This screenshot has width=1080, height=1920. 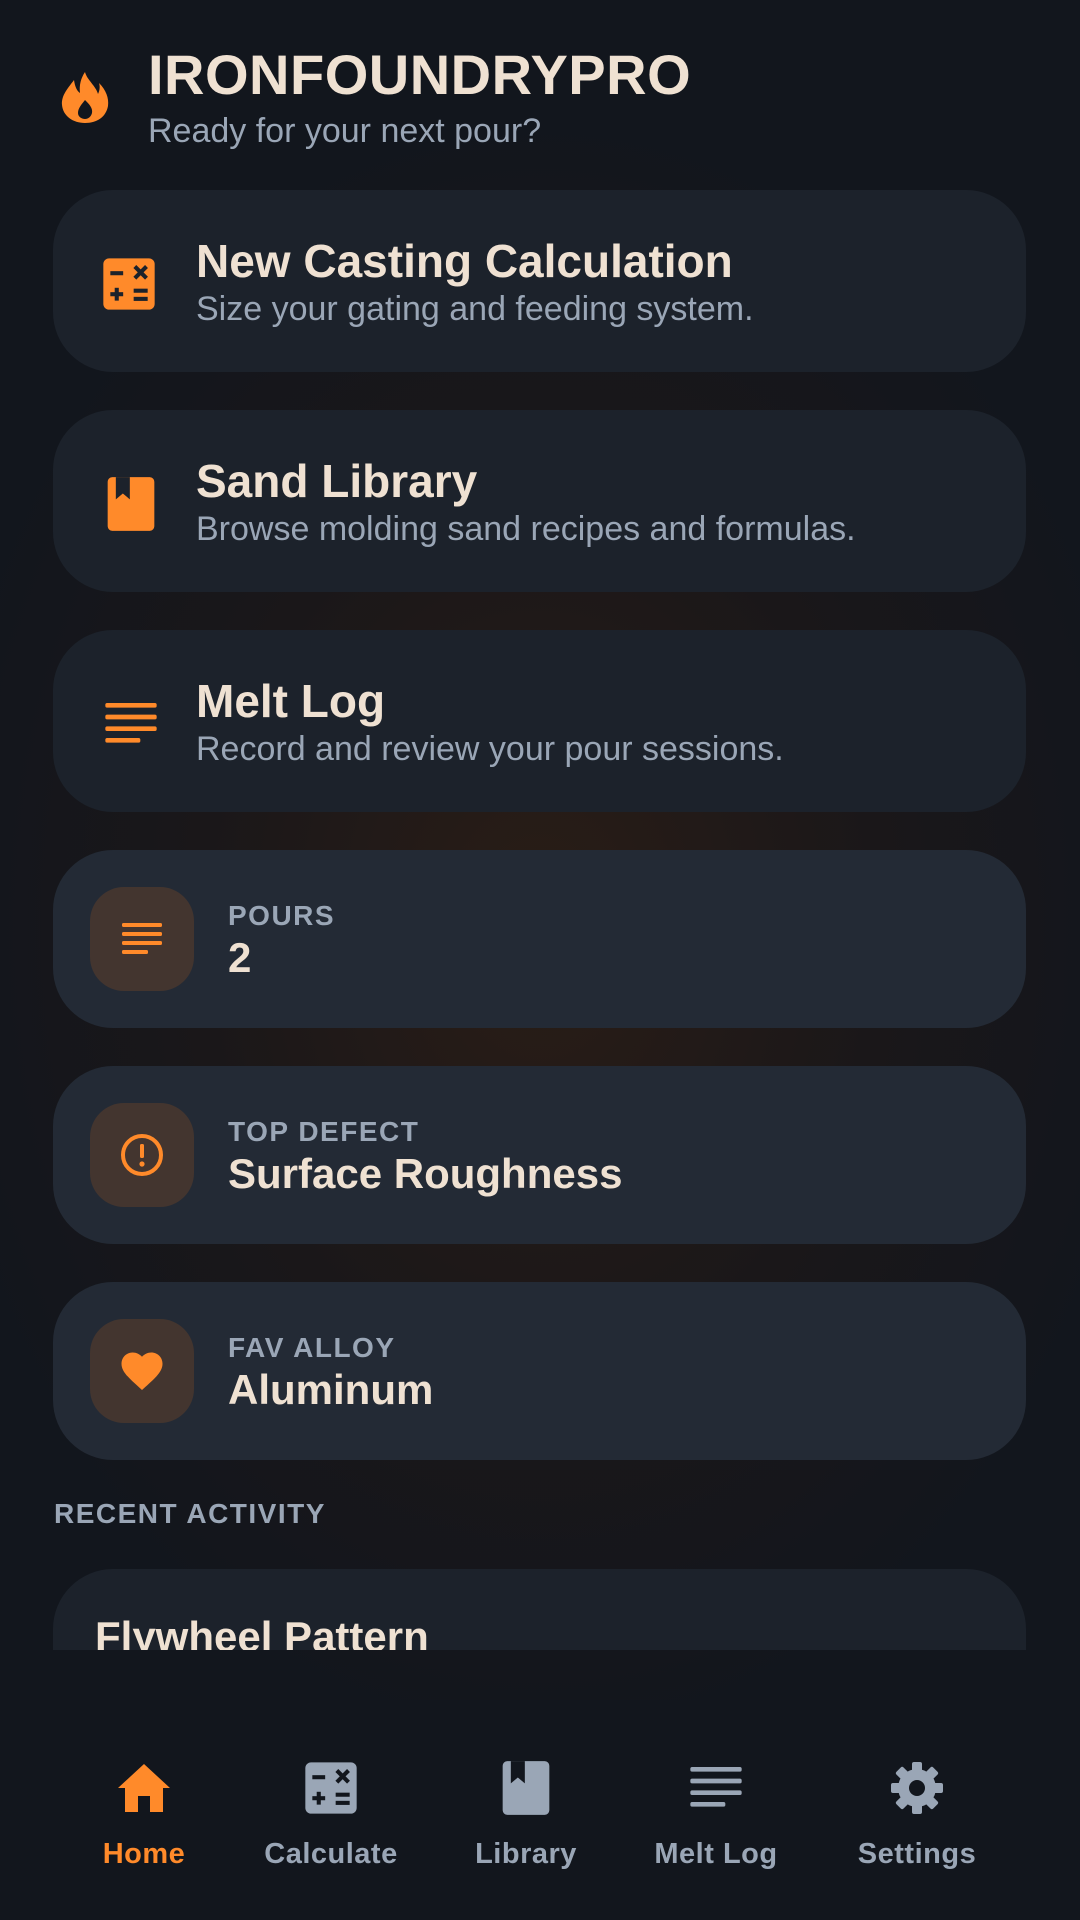 I want to click on stat-card-top-defect: TOP DEFECT Surface Roughness, so click(x=539, y=1155).